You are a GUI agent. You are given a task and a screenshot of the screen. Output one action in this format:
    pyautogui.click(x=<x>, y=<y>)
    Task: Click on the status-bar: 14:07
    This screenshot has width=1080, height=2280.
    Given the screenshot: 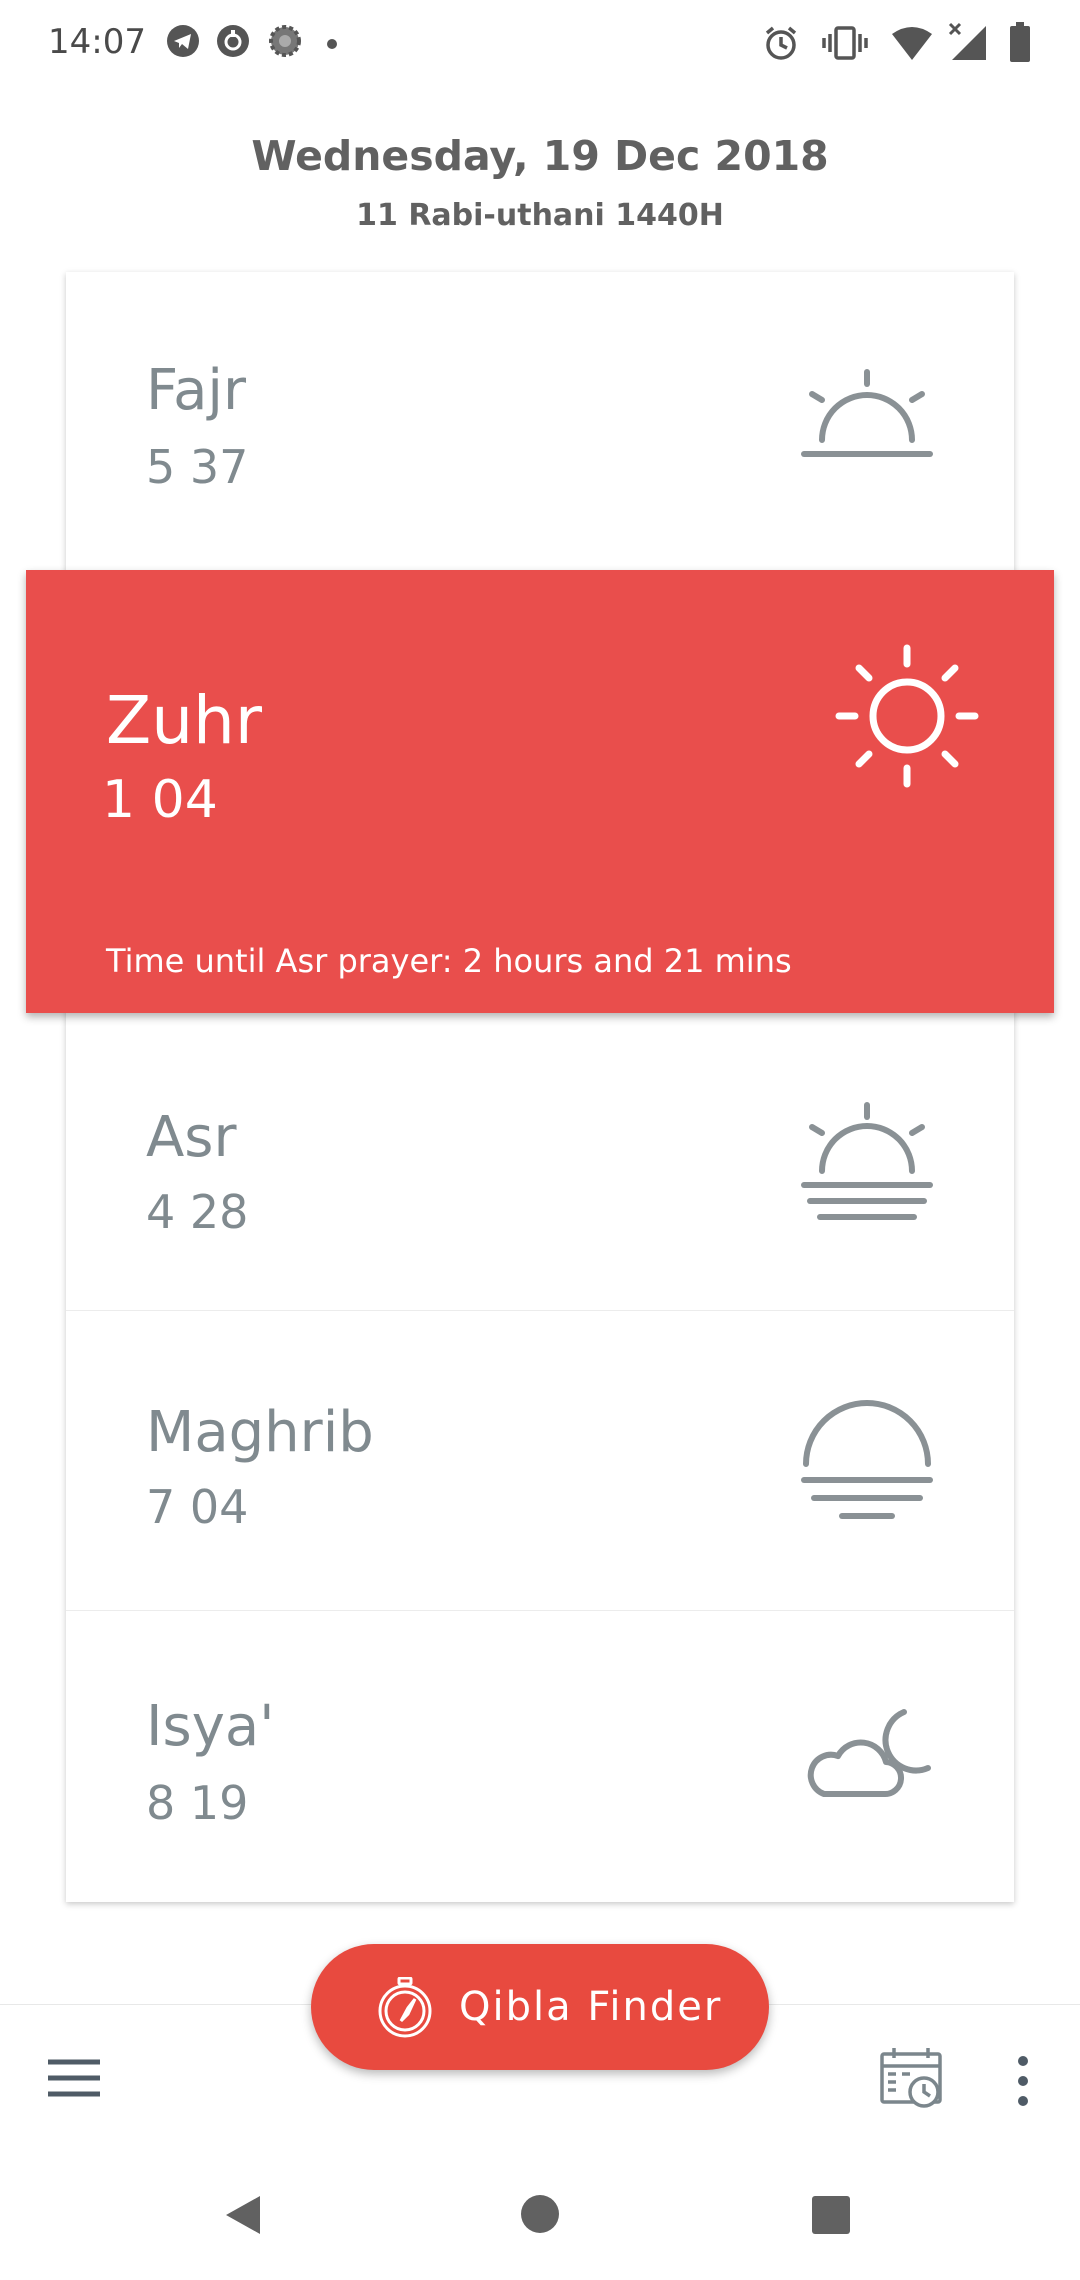 What is the action you would take?
    pyautogui.click(x=540, y=45)
    